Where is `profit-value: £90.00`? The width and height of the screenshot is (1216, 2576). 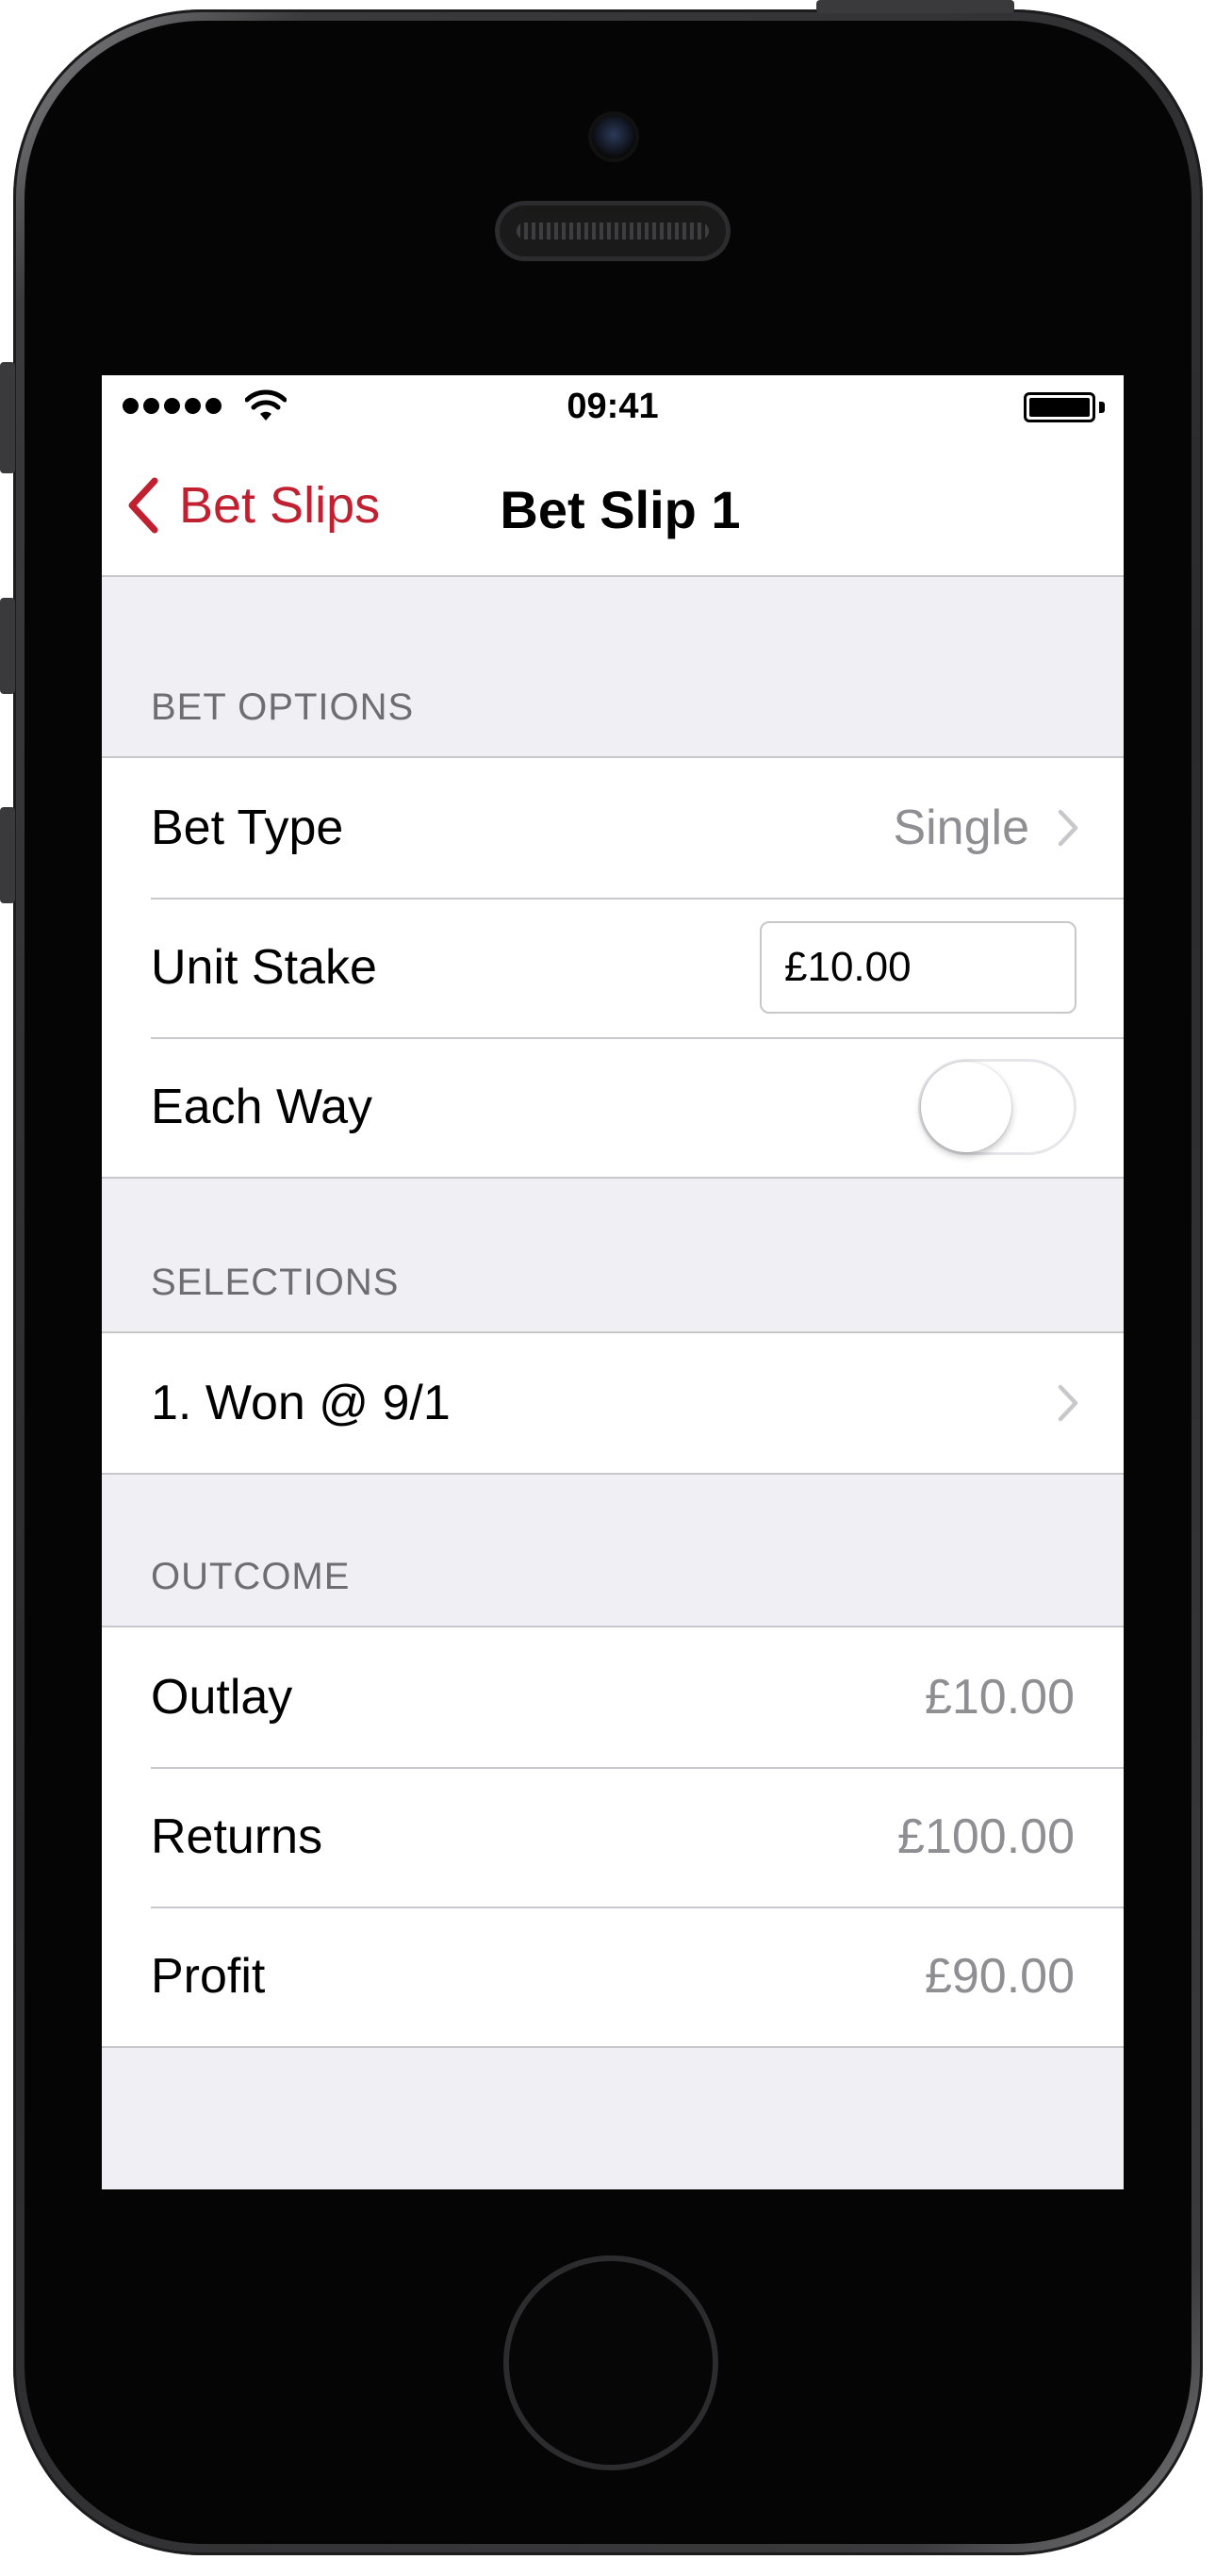
profit-value: £90.00 is located at coordinates (999, 1976).